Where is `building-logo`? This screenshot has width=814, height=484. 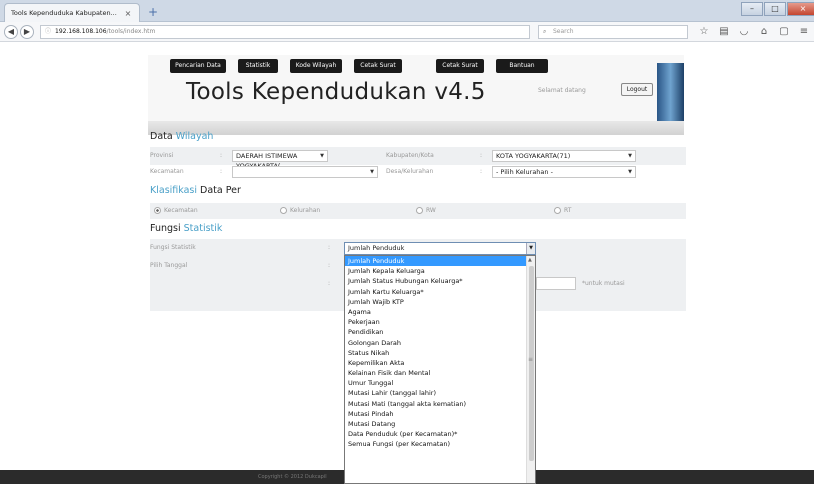 building-logo is located at coordinates (670, 92).